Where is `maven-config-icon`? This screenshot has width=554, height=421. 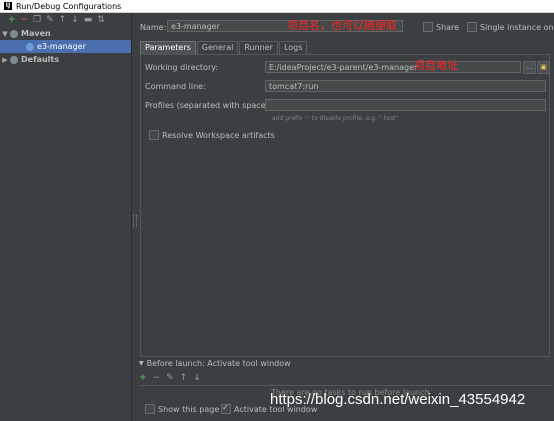
maven-config-icon is located at coordinates (30, 46).